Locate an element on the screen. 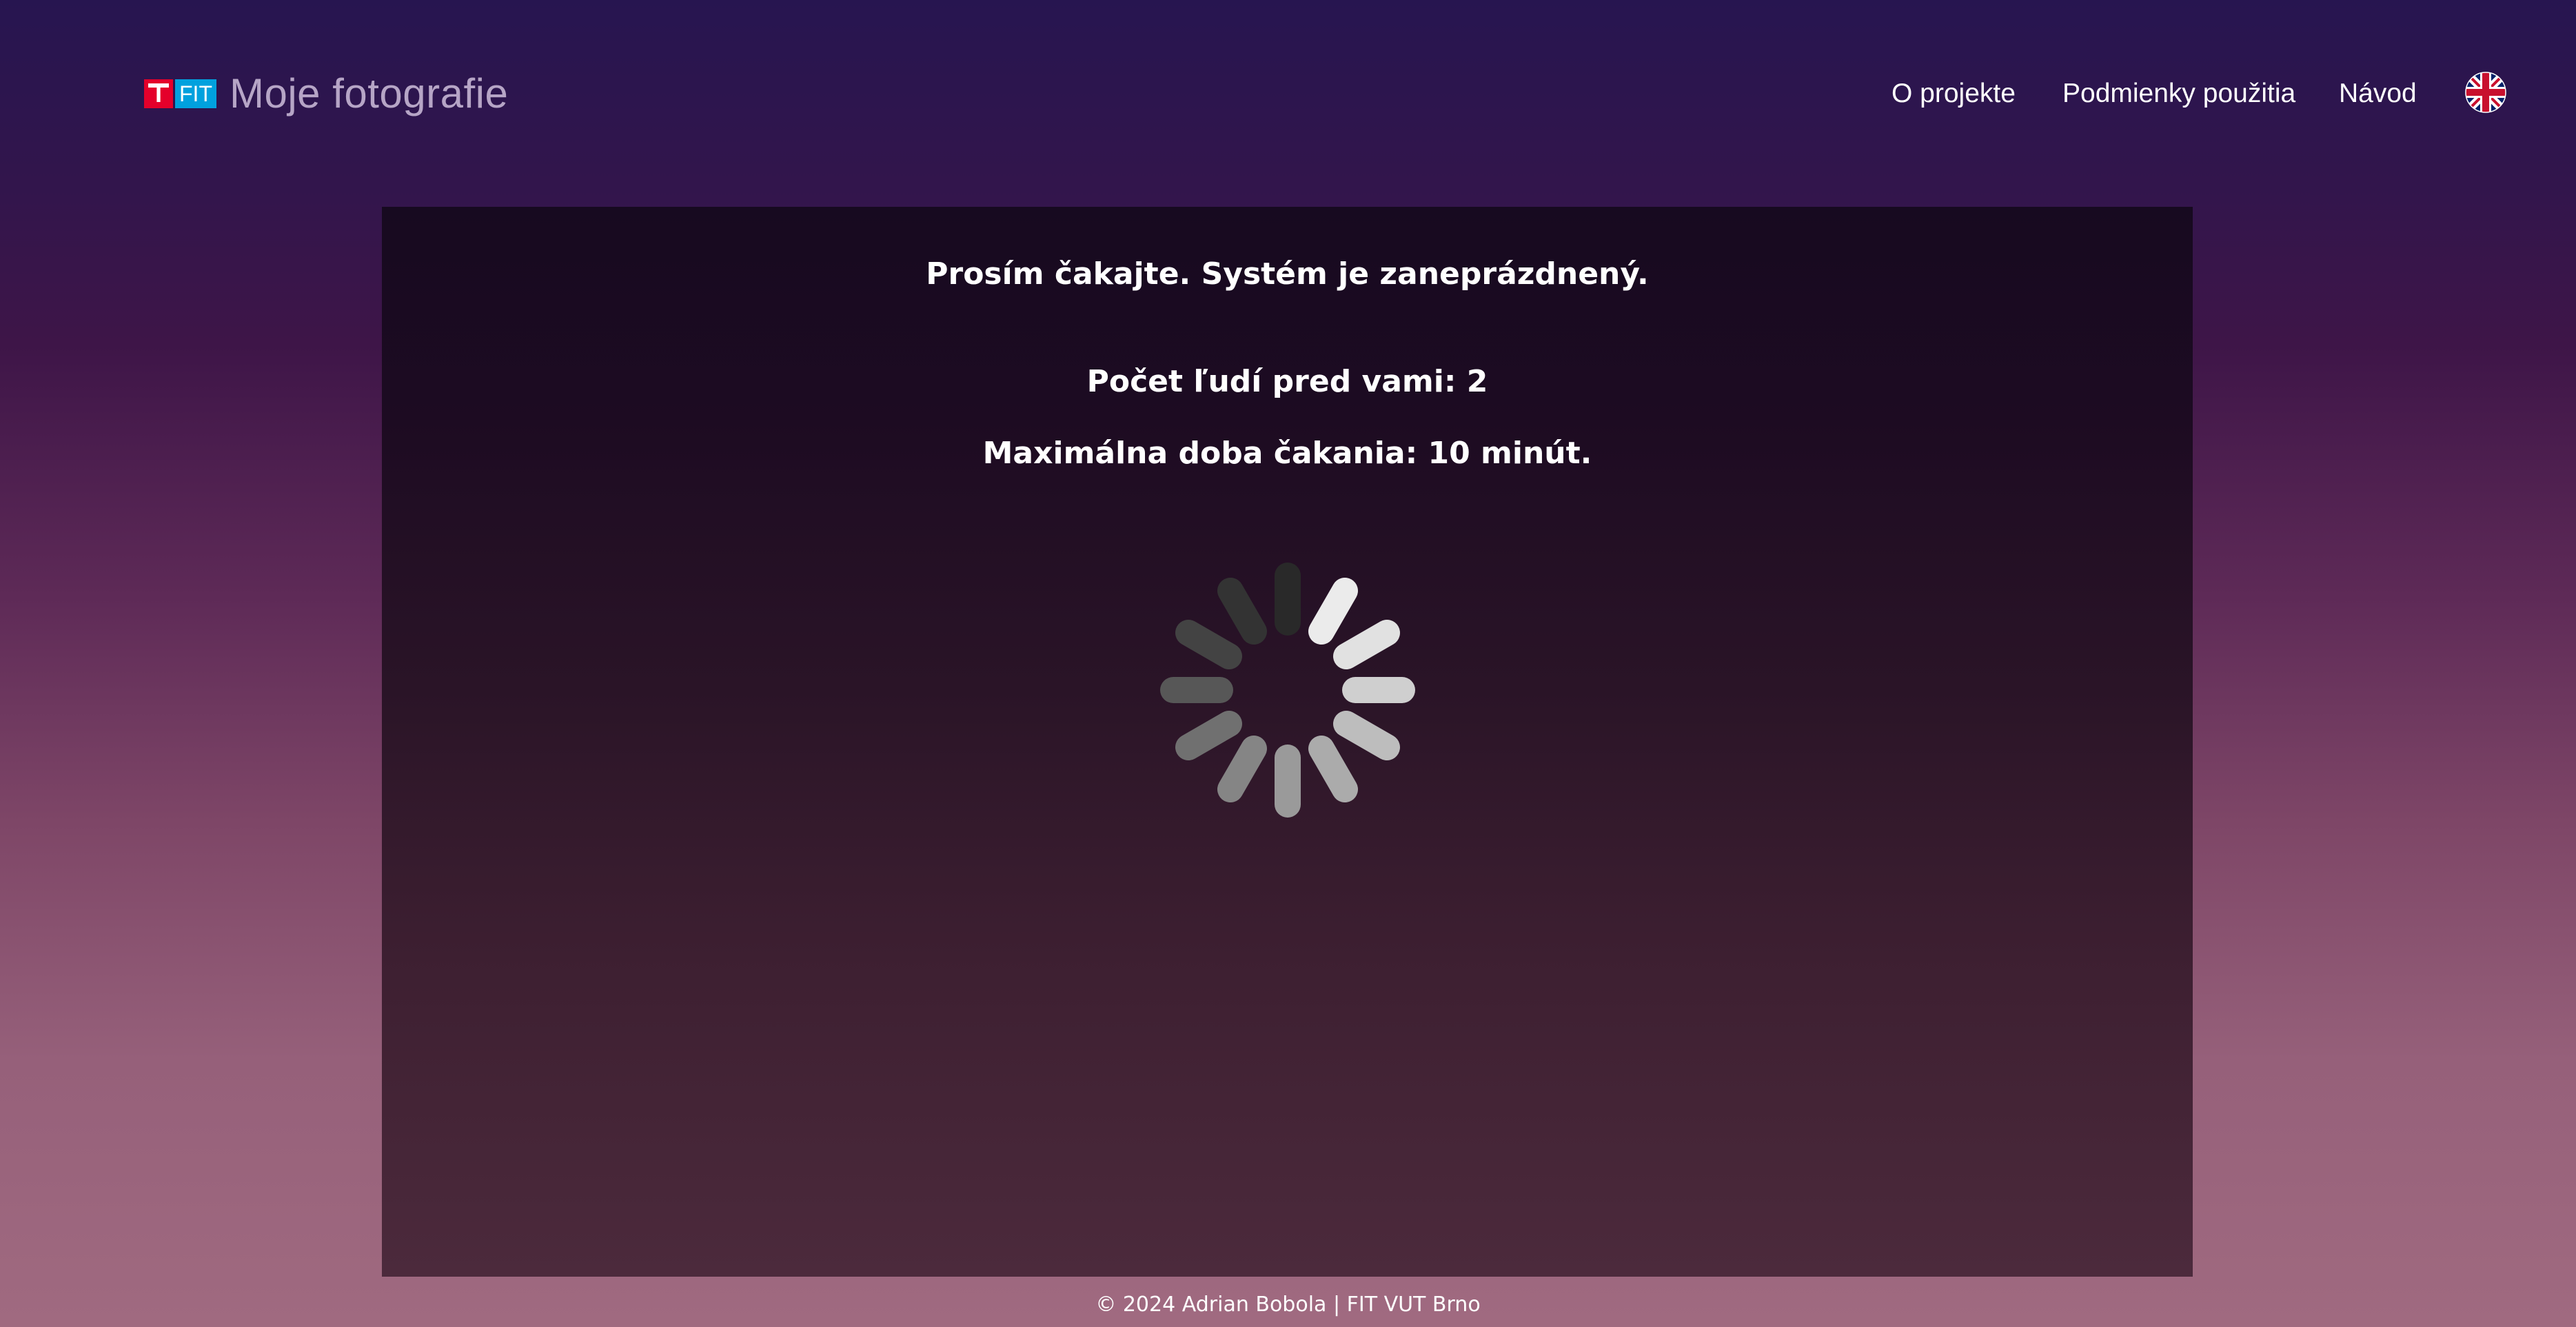 The height and width of the screenshot is (1327, 2576). fit-logo: T FIT is located at coordinates (180, 94).